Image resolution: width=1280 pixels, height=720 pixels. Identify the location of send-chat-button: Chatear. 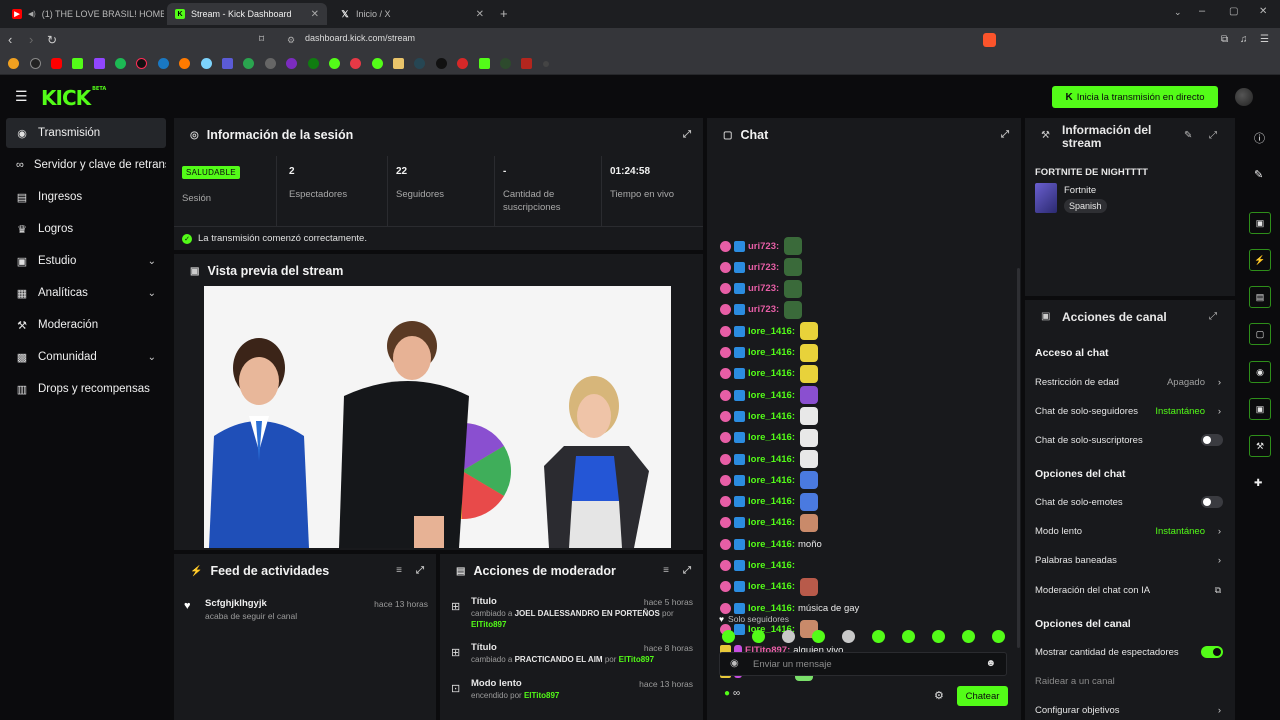
(982, 696).